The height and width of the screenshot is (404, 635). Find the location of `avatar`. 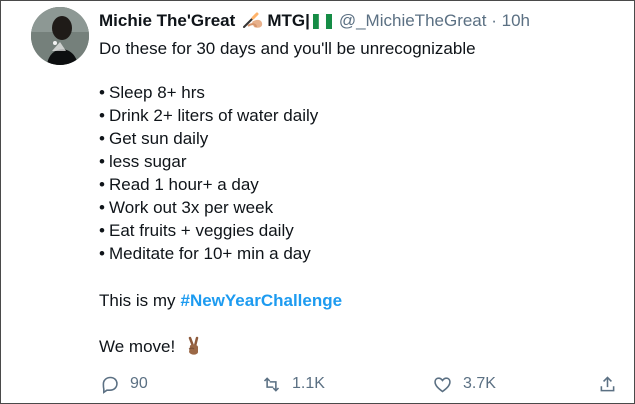

avatar is located at coordinates (60, 36).